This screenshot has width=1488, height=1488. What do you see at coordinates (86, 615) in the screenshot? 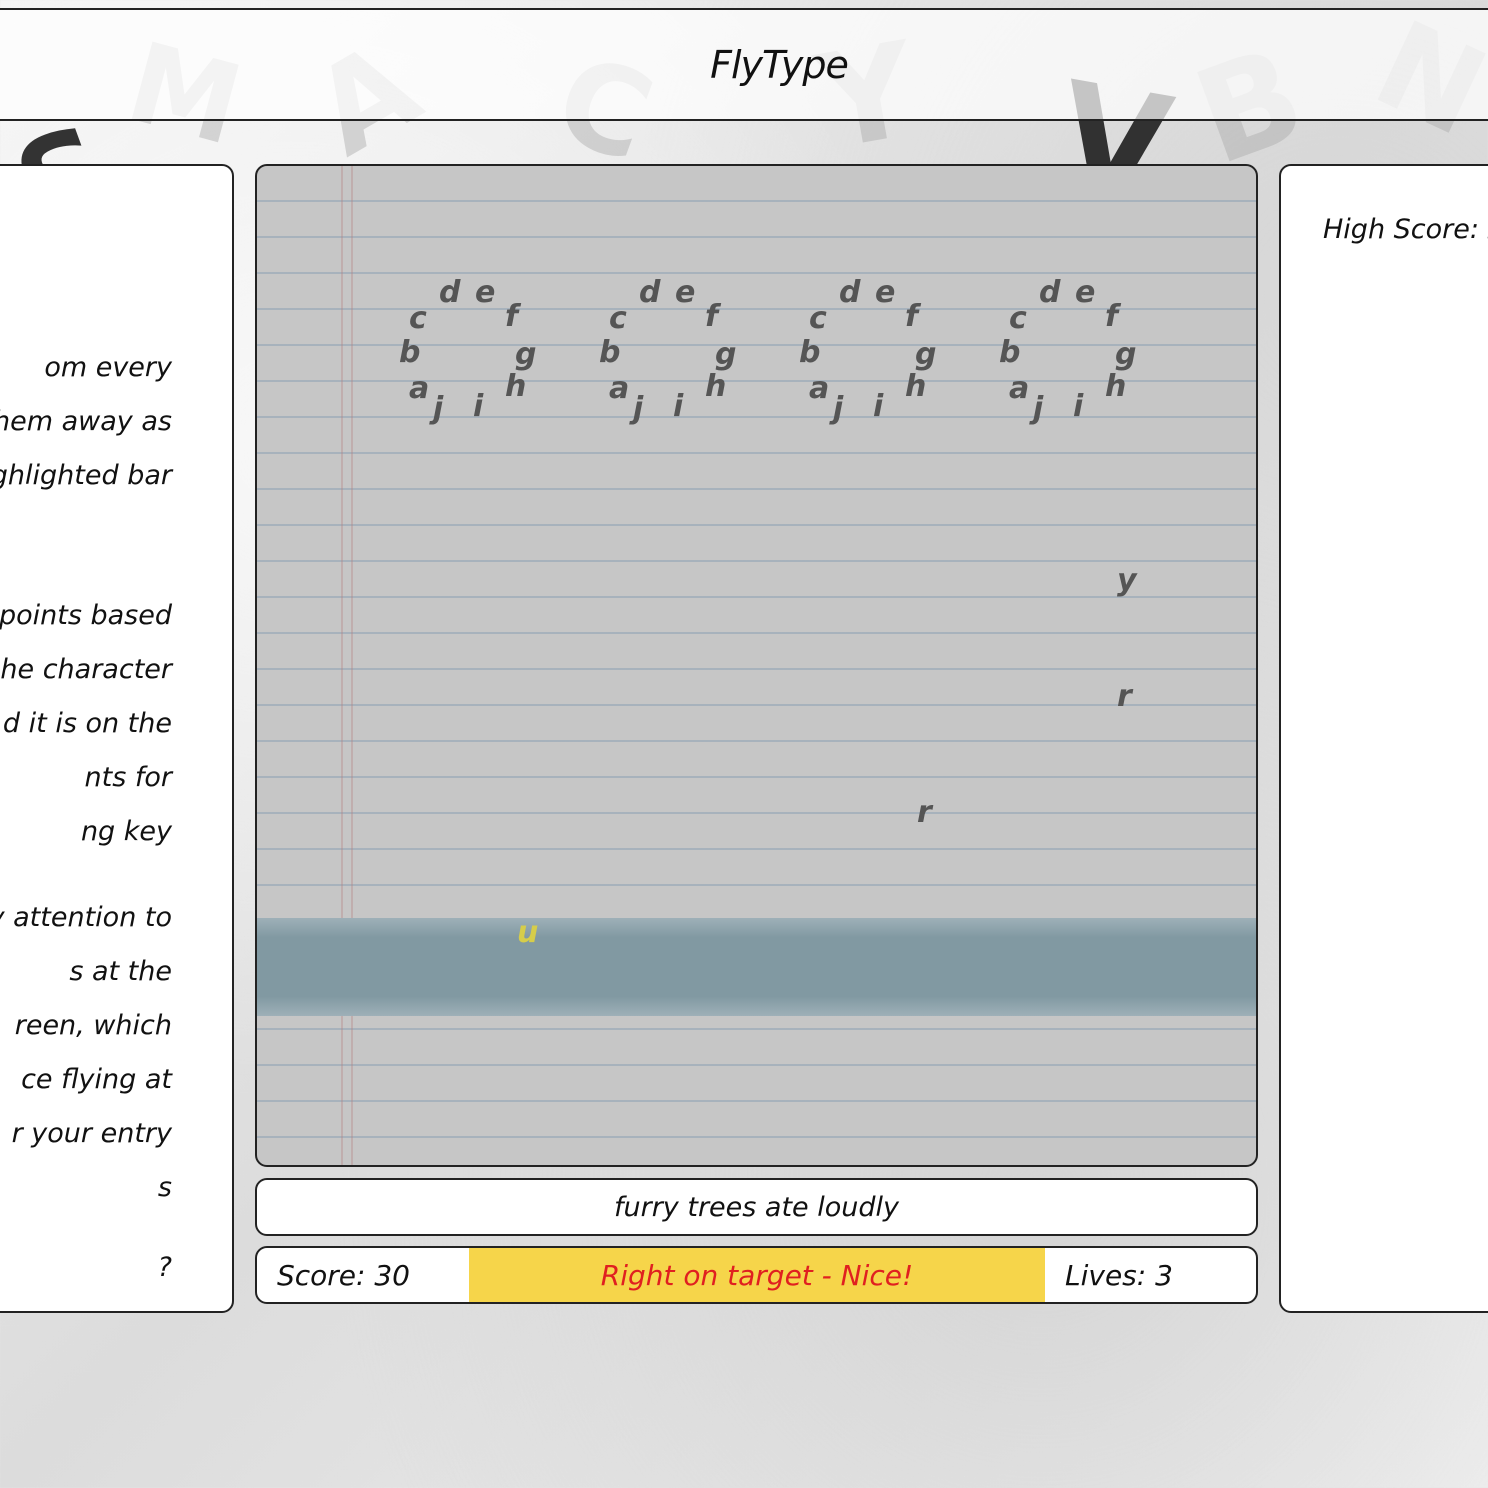
I see `instructions-line: points based` at bounding box center [86, 615].